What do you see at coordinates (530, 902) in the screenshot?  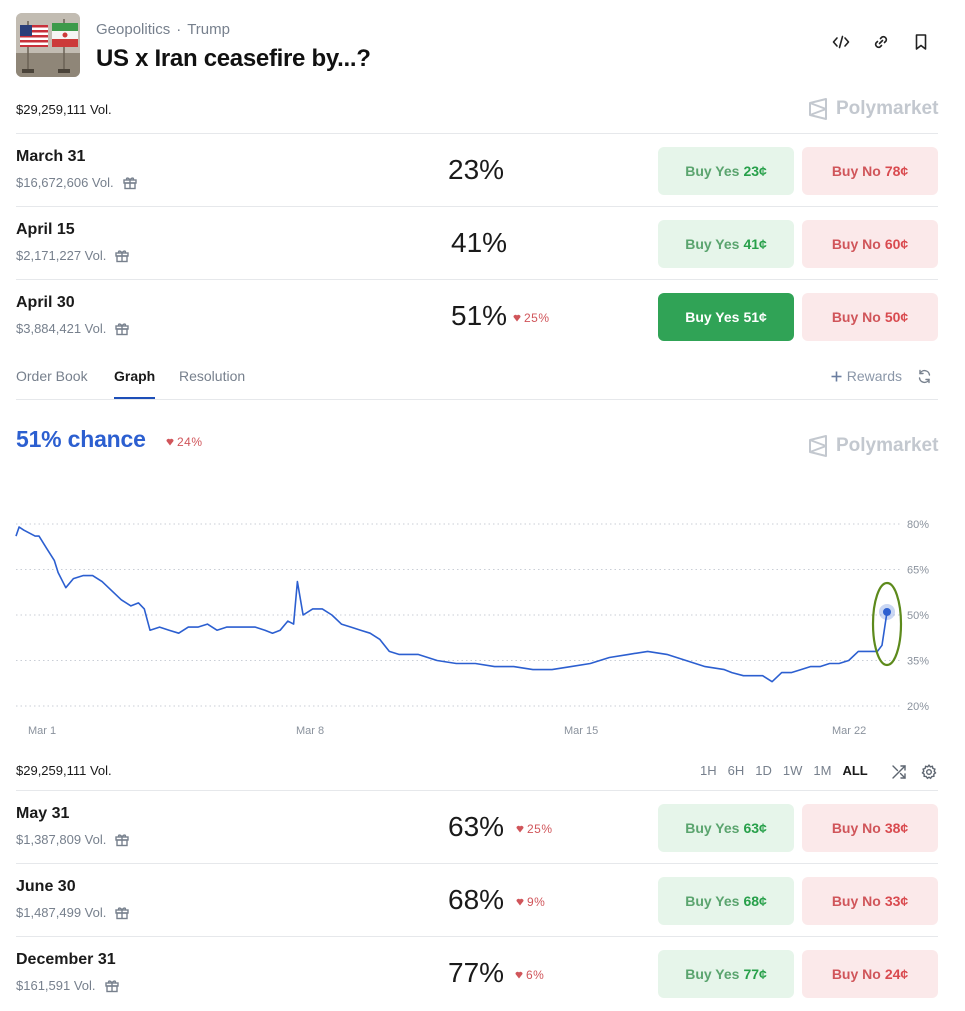 I see `change-badge: 9%` at bounding box center [530, 902].